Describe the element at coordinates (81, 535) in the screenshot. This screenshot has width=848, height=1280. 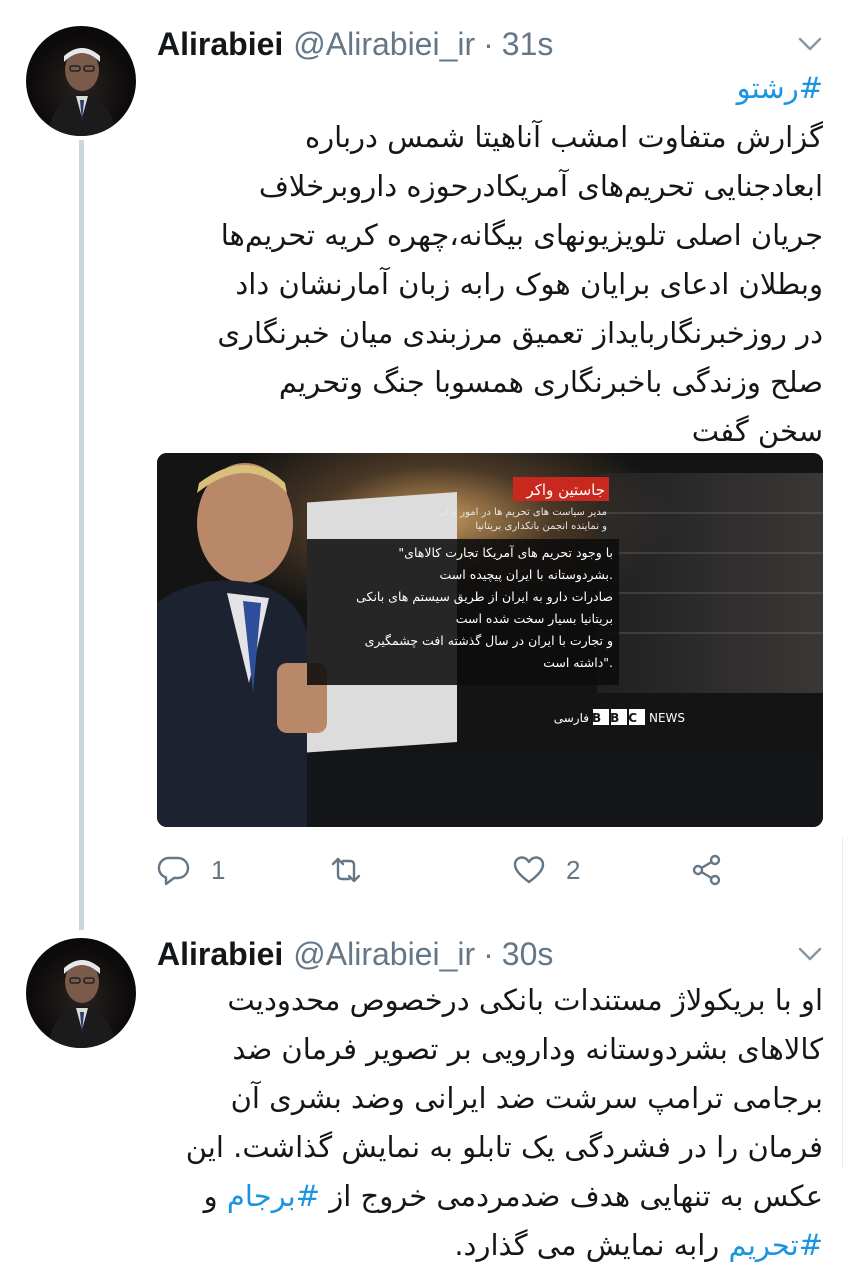
I see `thread-connector-line` at that location.